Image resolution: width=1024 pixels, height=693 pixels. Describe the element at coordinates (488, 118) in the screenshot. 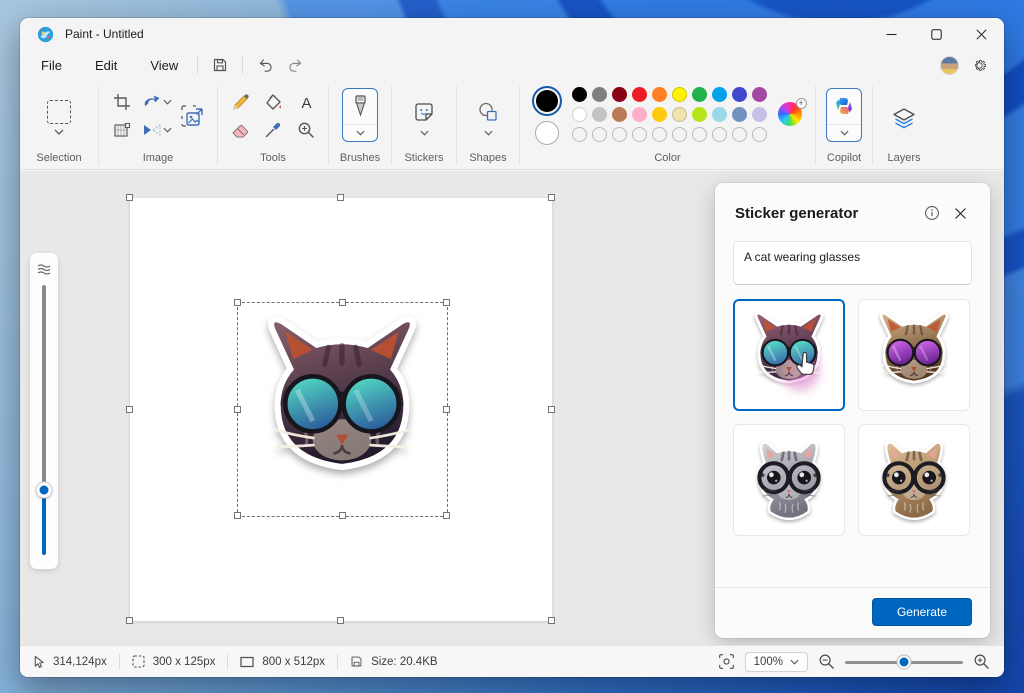

I see `shapes-button` at that location.